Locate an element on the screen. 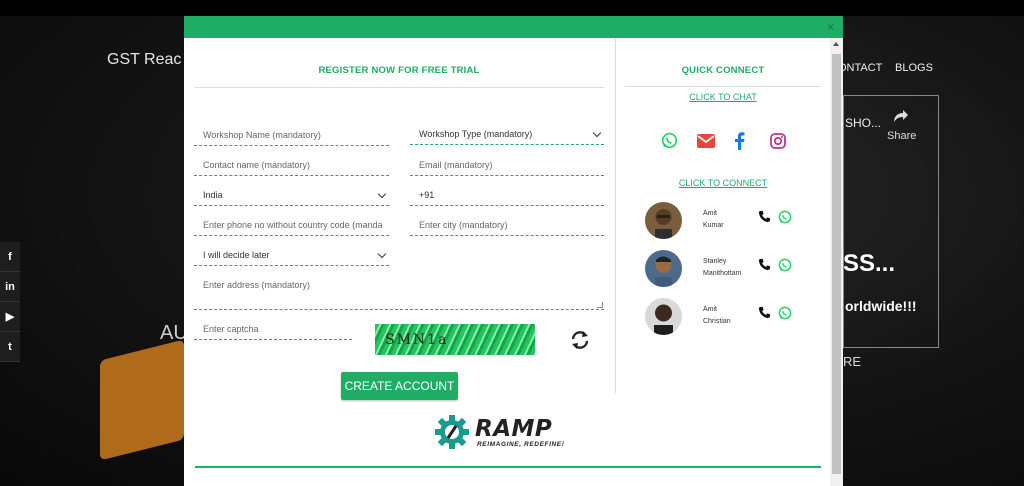 This screenshot has height=486, width=1024. register-title-divider is located at coordinates (399, 87).